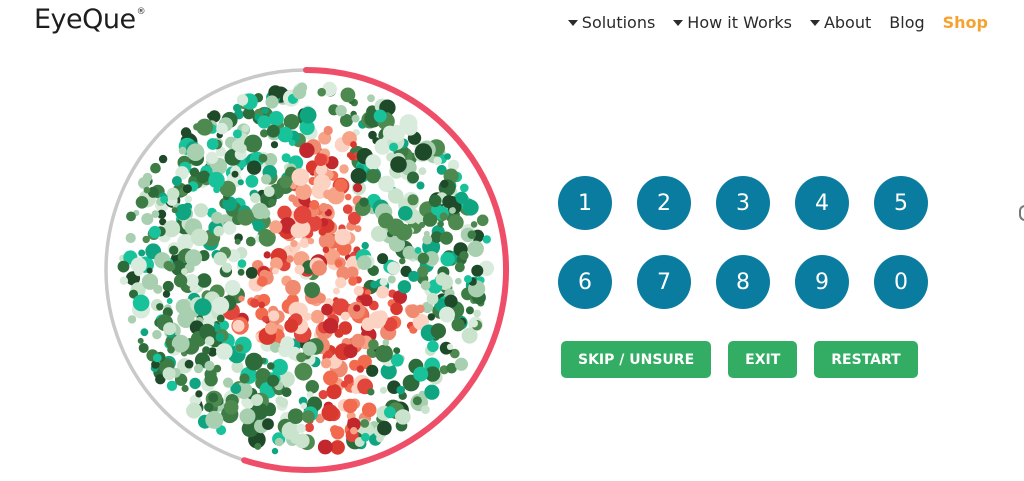 This screenshot has width=1024, height=481. What do you see at coordinates (743, 282) in the screenshot?
I see `key-8: 8` at bounding box center [743, 282].